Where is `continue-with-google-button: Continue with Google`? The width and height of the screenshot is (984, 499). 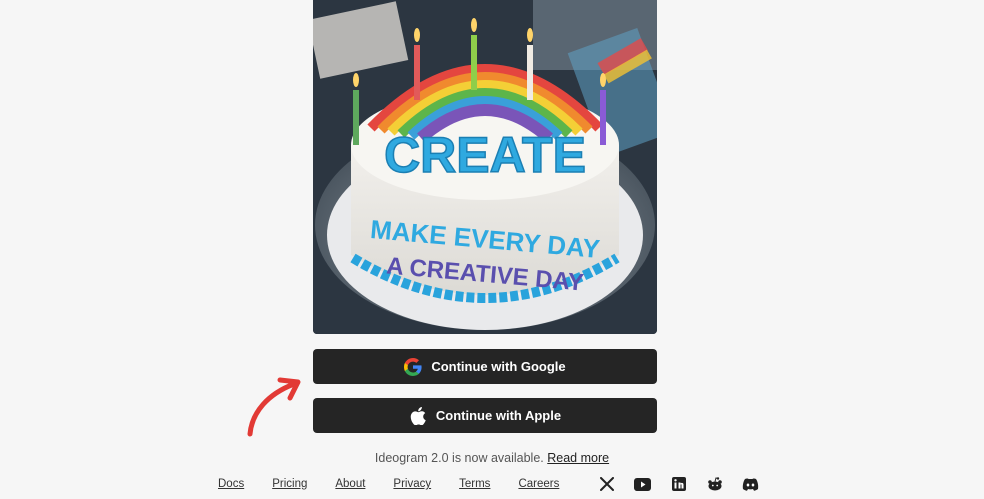
continue-with-google-button: Continue with Google is located at coordinates (485, 366).